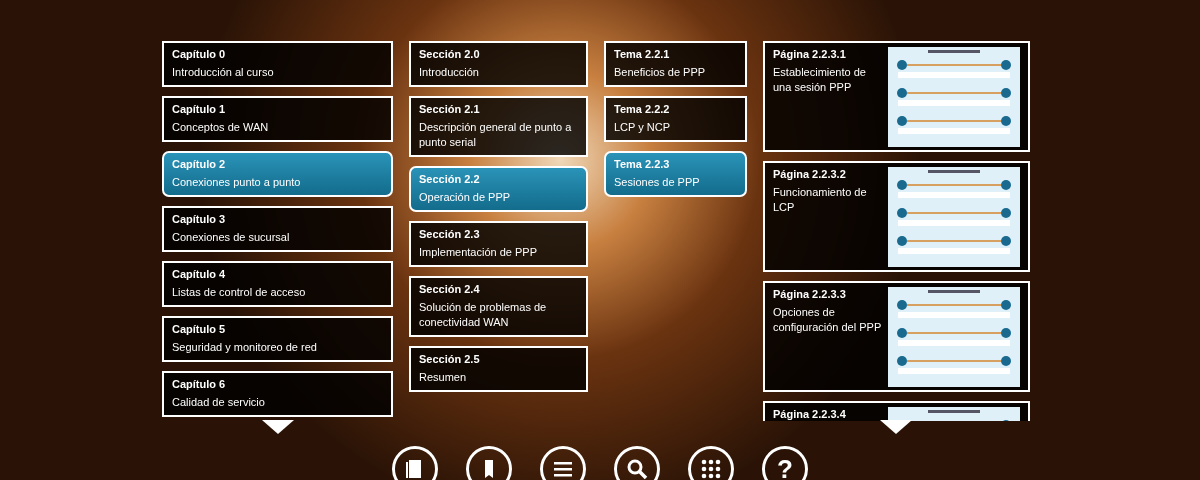 Image resolution: width=1200 pixels, height=480 pixels. Describe the element at coordinates (199, 274) in the screenshot. I see `card-heading: Capítulo 4` at that location.